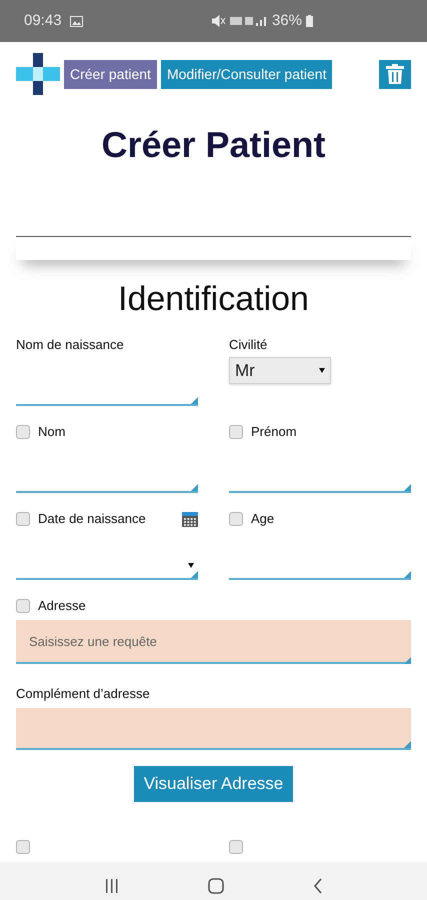 The height and width of the screenshot is (900, 427). What do you see at coordinates (248, 345) in the screenshot?
I see `field-label: Civilité` at bounding box center [248, 345].